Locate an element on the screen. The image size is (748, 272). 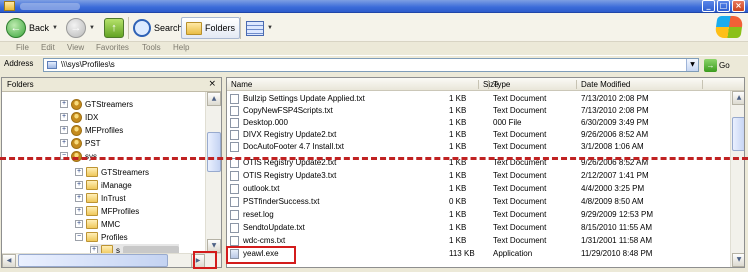
folders-vertical-scrollbar: ▲ ▼ is located at coordinates (213, 172).